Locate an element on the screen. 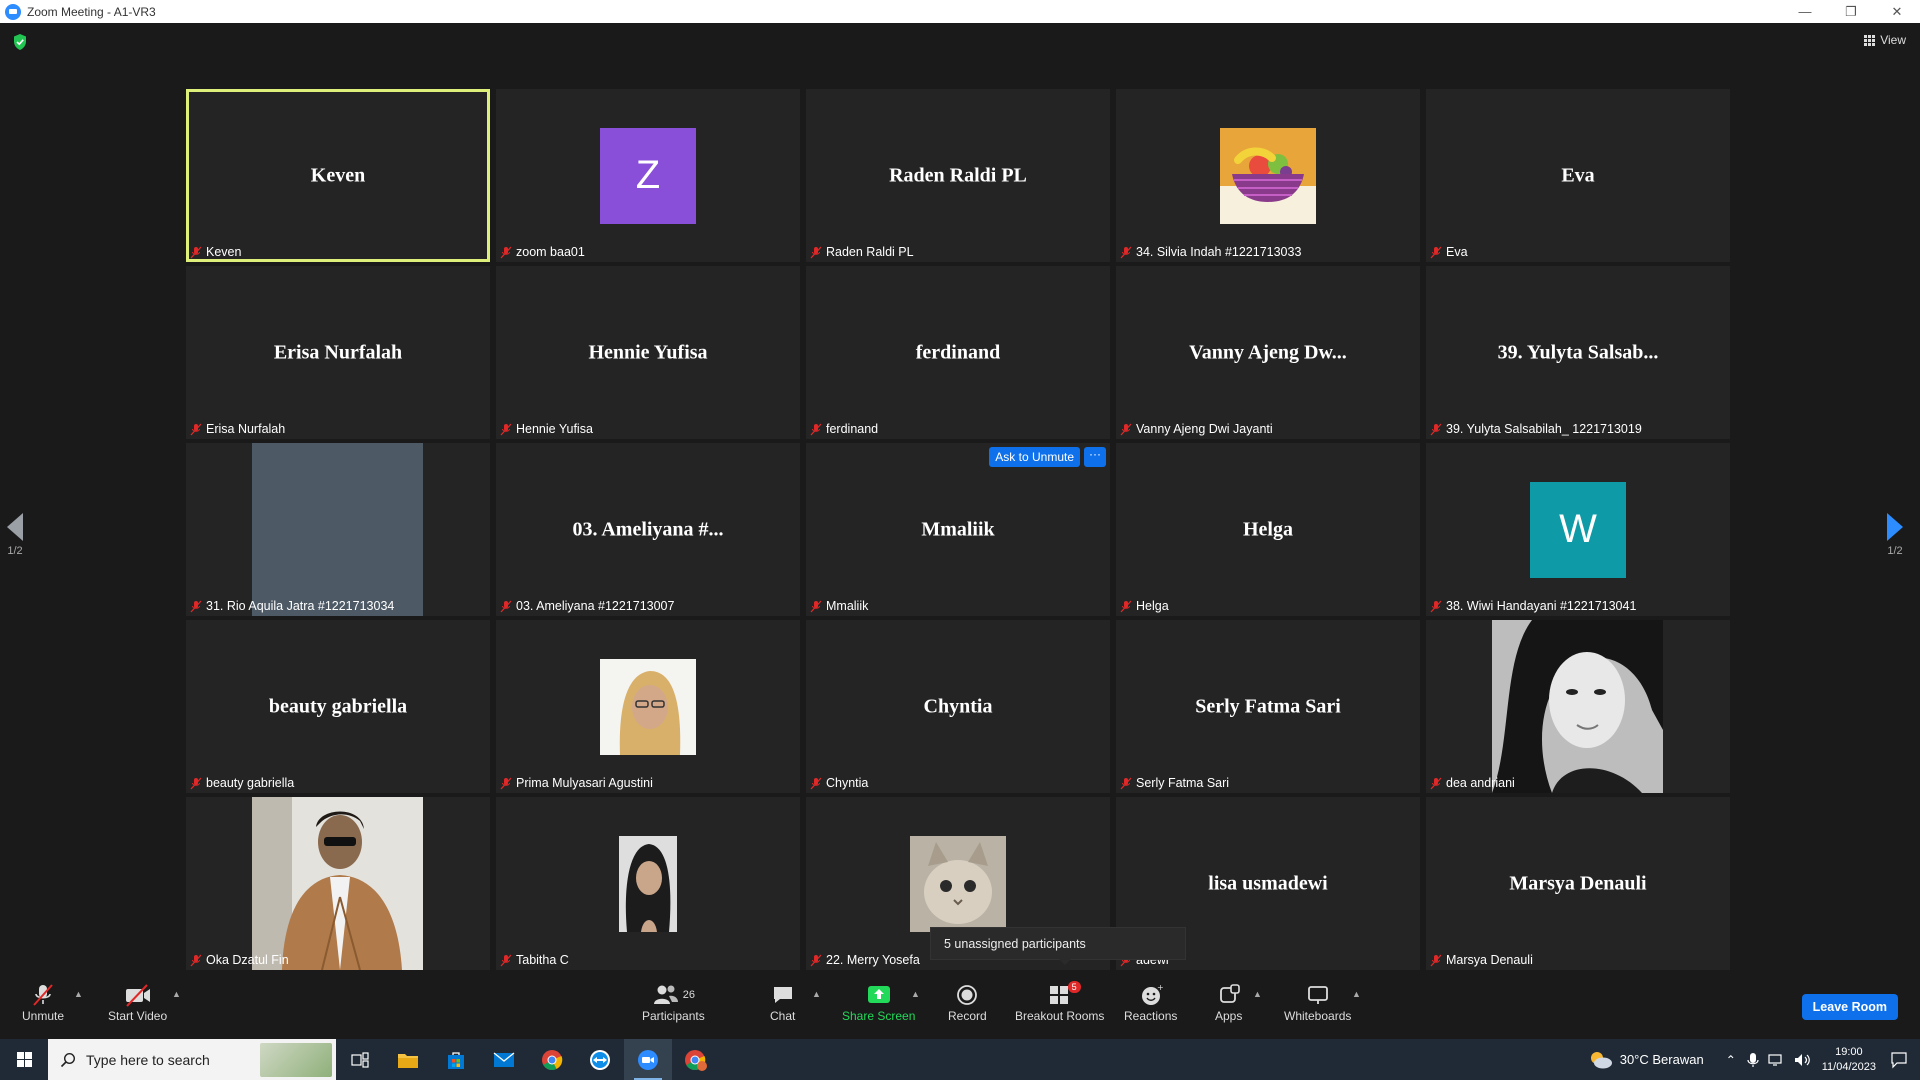  participant-tile: dea andriani is located at coordinates (1578, 706).